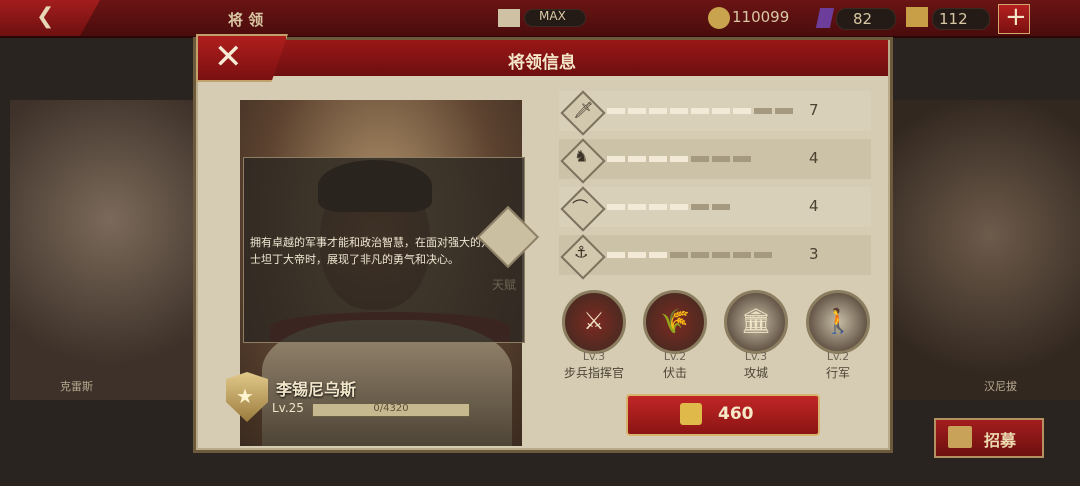  What do you see at coordinates (581, 156) in the screenshot?
I see `horse-icon-glyph: ♞` at bounding box center [581, 156].